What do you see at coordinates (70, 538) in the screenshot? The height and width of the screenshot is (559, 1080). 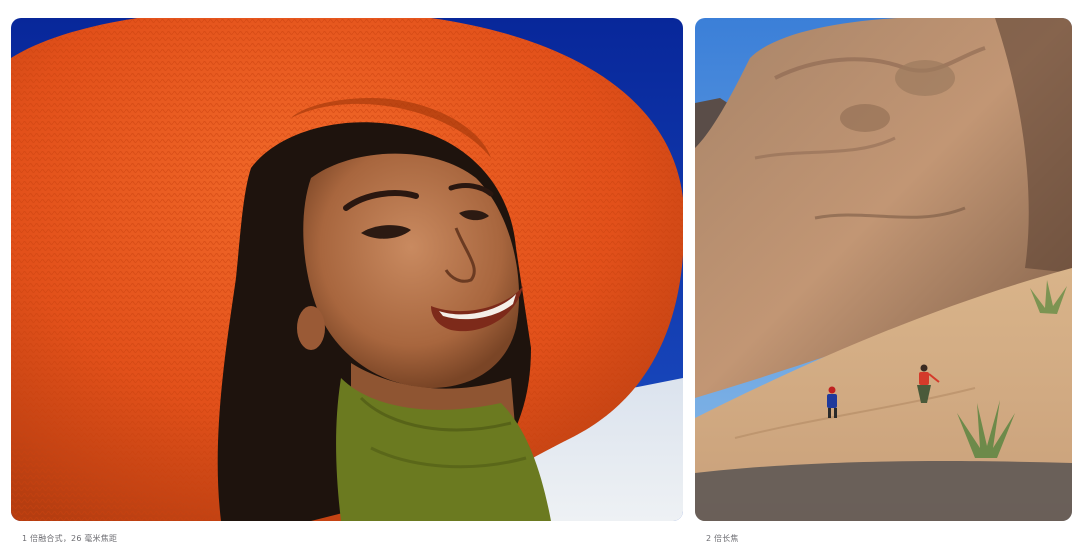 I see `photo-caption-1: 1 倍融合式，26 毫米焦距` at bounding box center [70, 538].